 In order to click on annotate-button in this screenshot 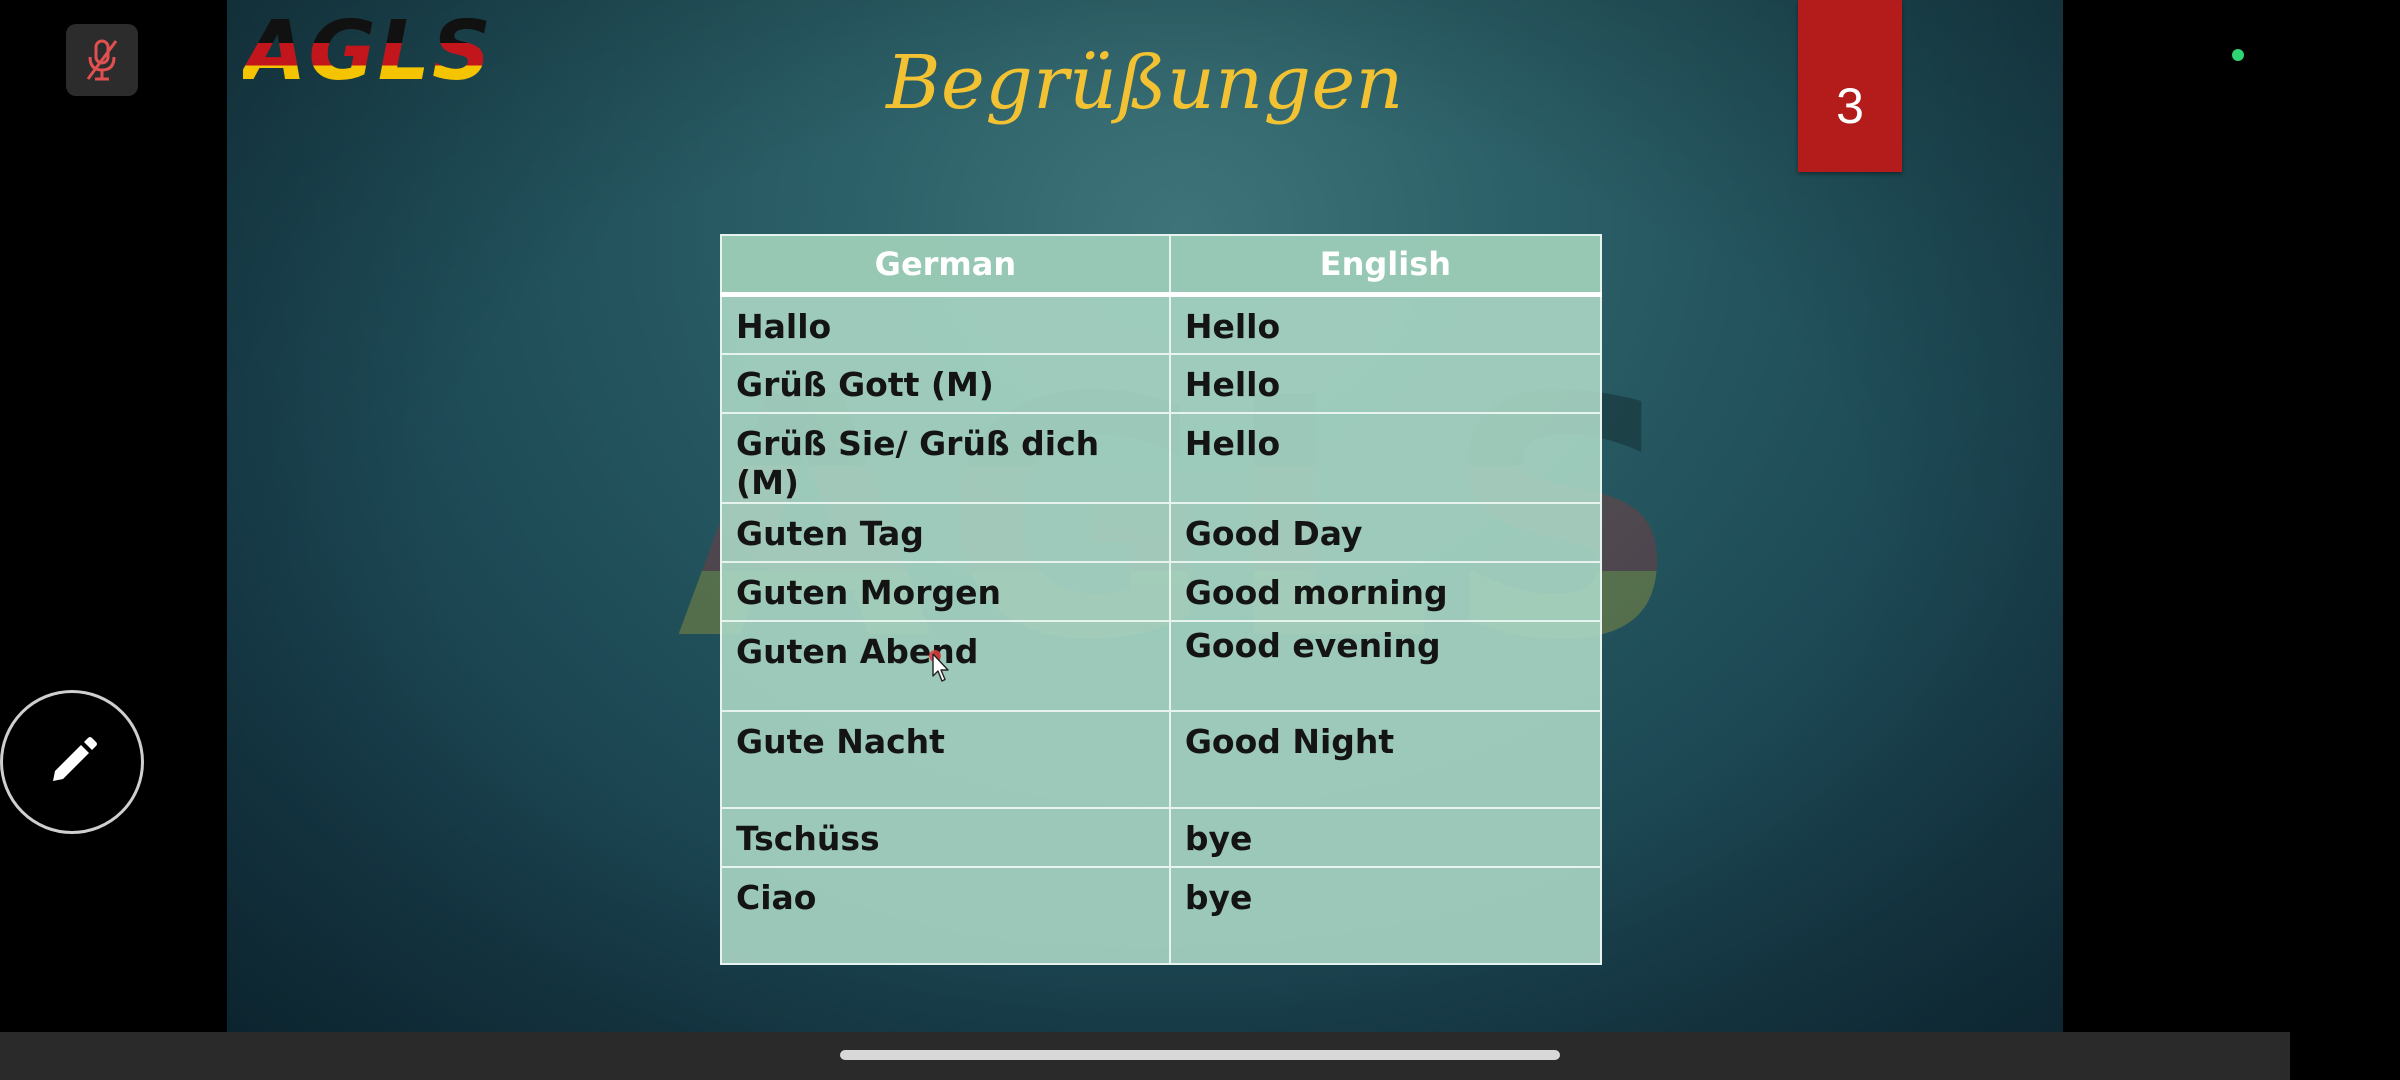, I will do `click(72, 762)`.